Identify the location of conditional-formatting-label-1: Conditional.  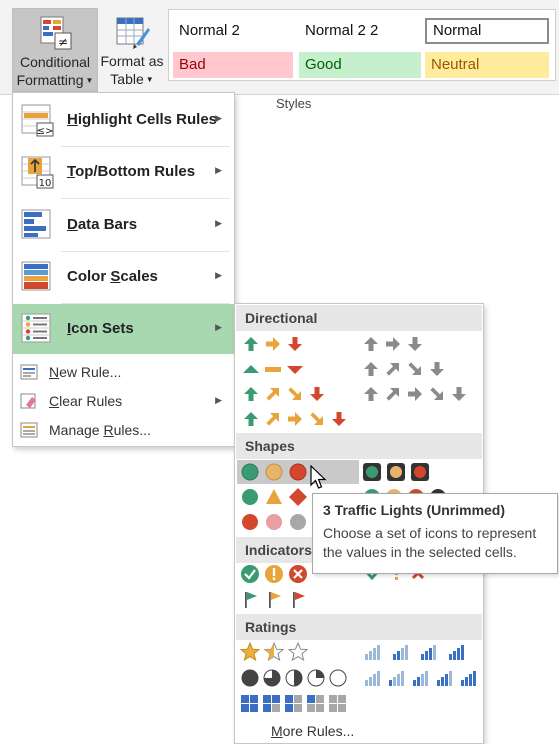
(55, 62).